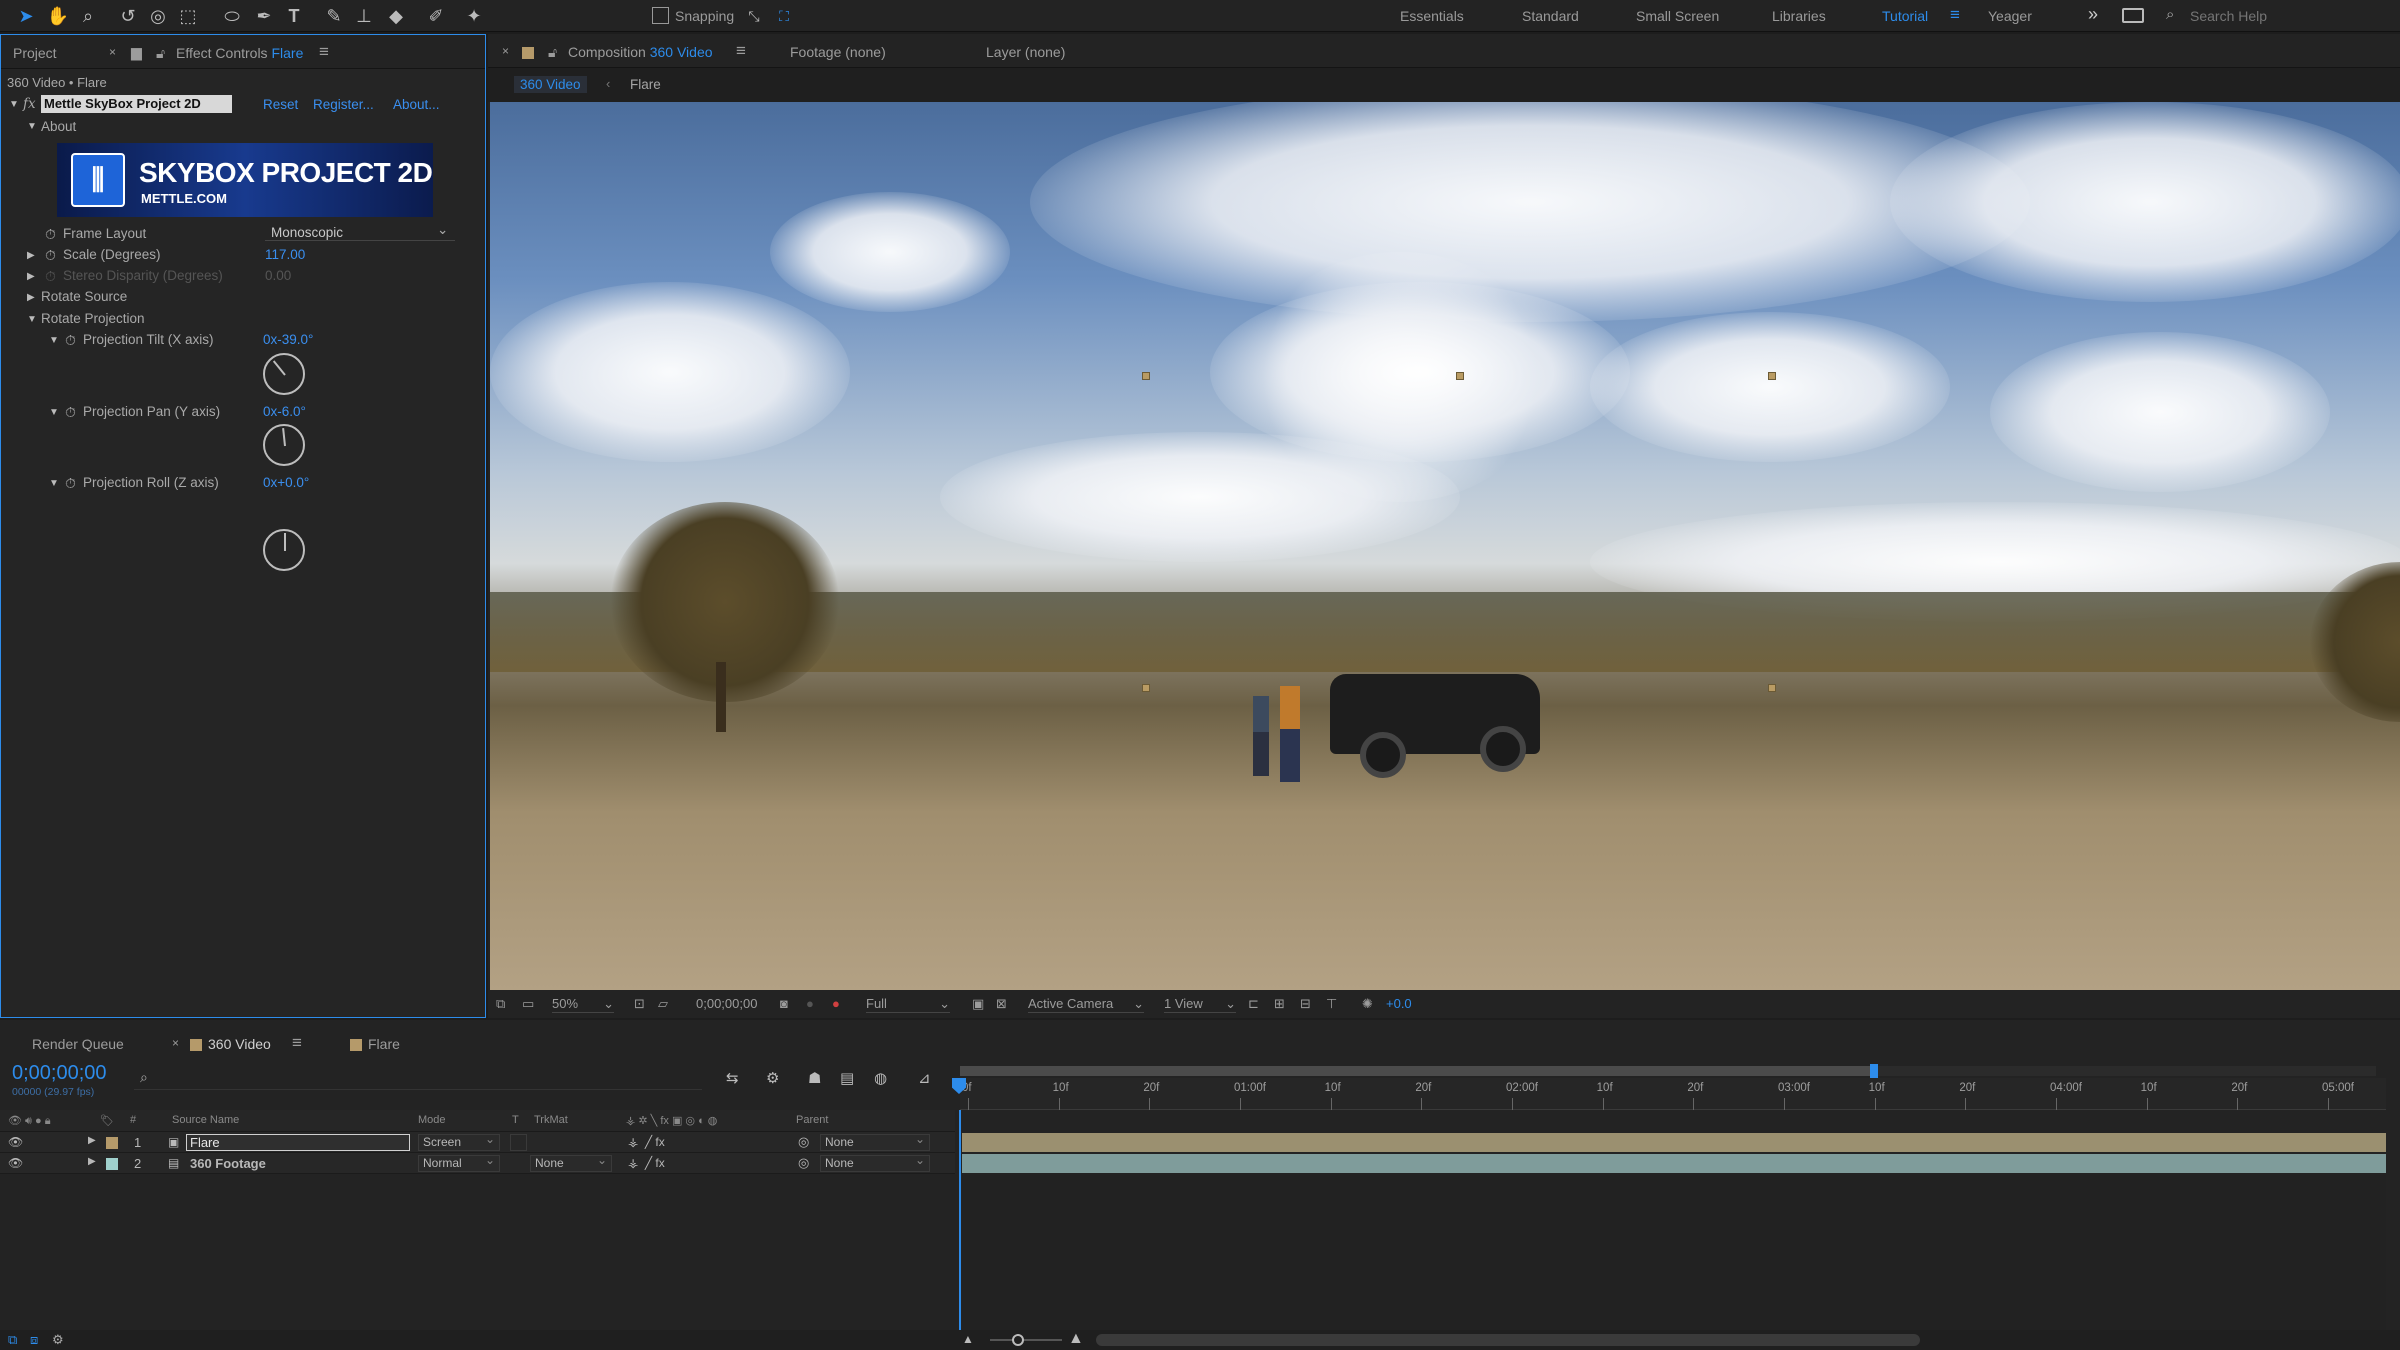 The image size is (2400, 1350). I want to click on puppet-pin-tool-icon: ✦, so click(474, 16).